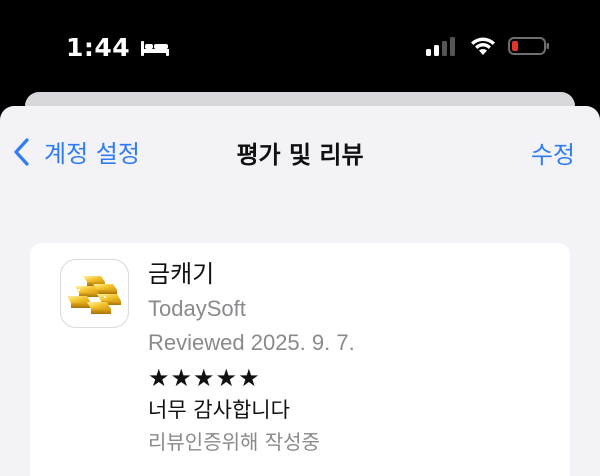  I want to click on wifi-icon, so click(483, 46).